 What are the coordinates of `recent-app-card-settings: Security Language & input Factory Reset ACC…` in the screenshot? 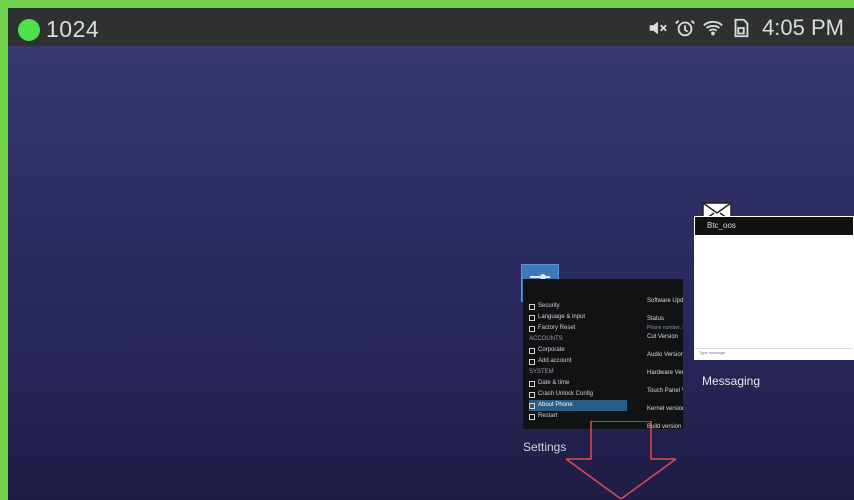 It's located at (603, 354).